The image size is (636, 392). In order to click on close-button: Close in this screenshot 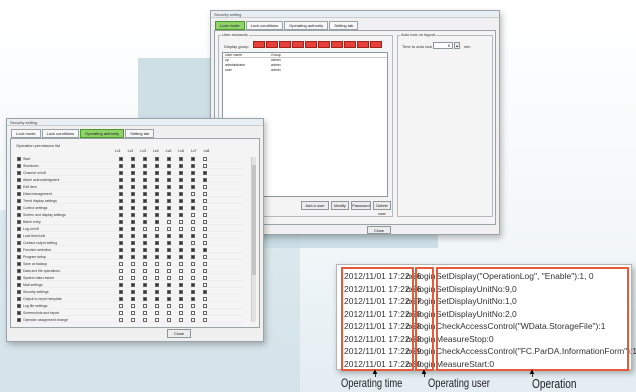, I will do `click(379, 230)`.